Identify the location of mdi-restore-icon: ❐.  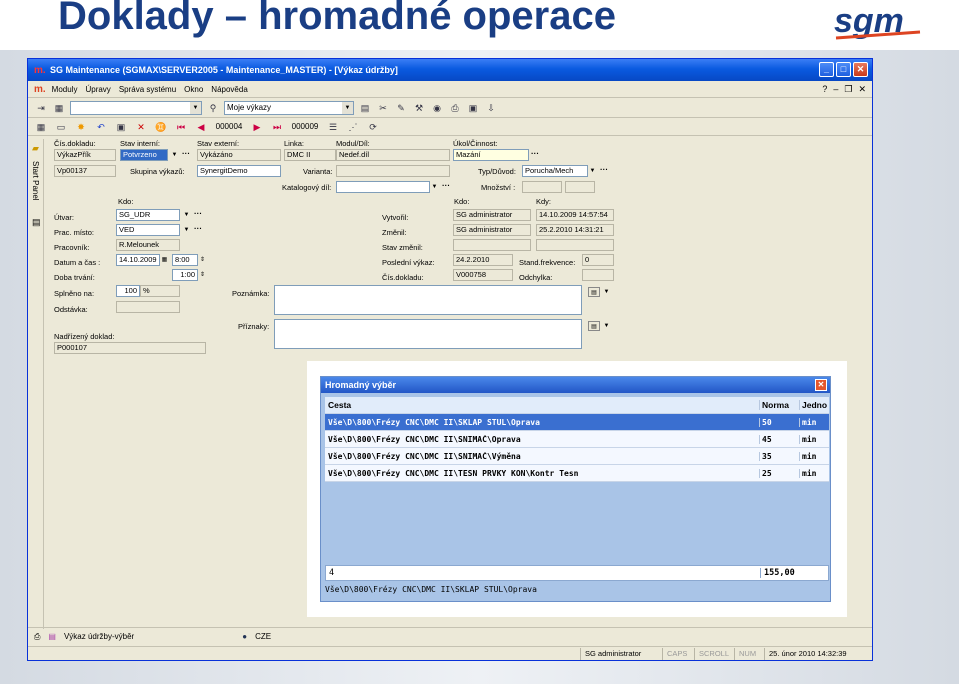
(848, 89).